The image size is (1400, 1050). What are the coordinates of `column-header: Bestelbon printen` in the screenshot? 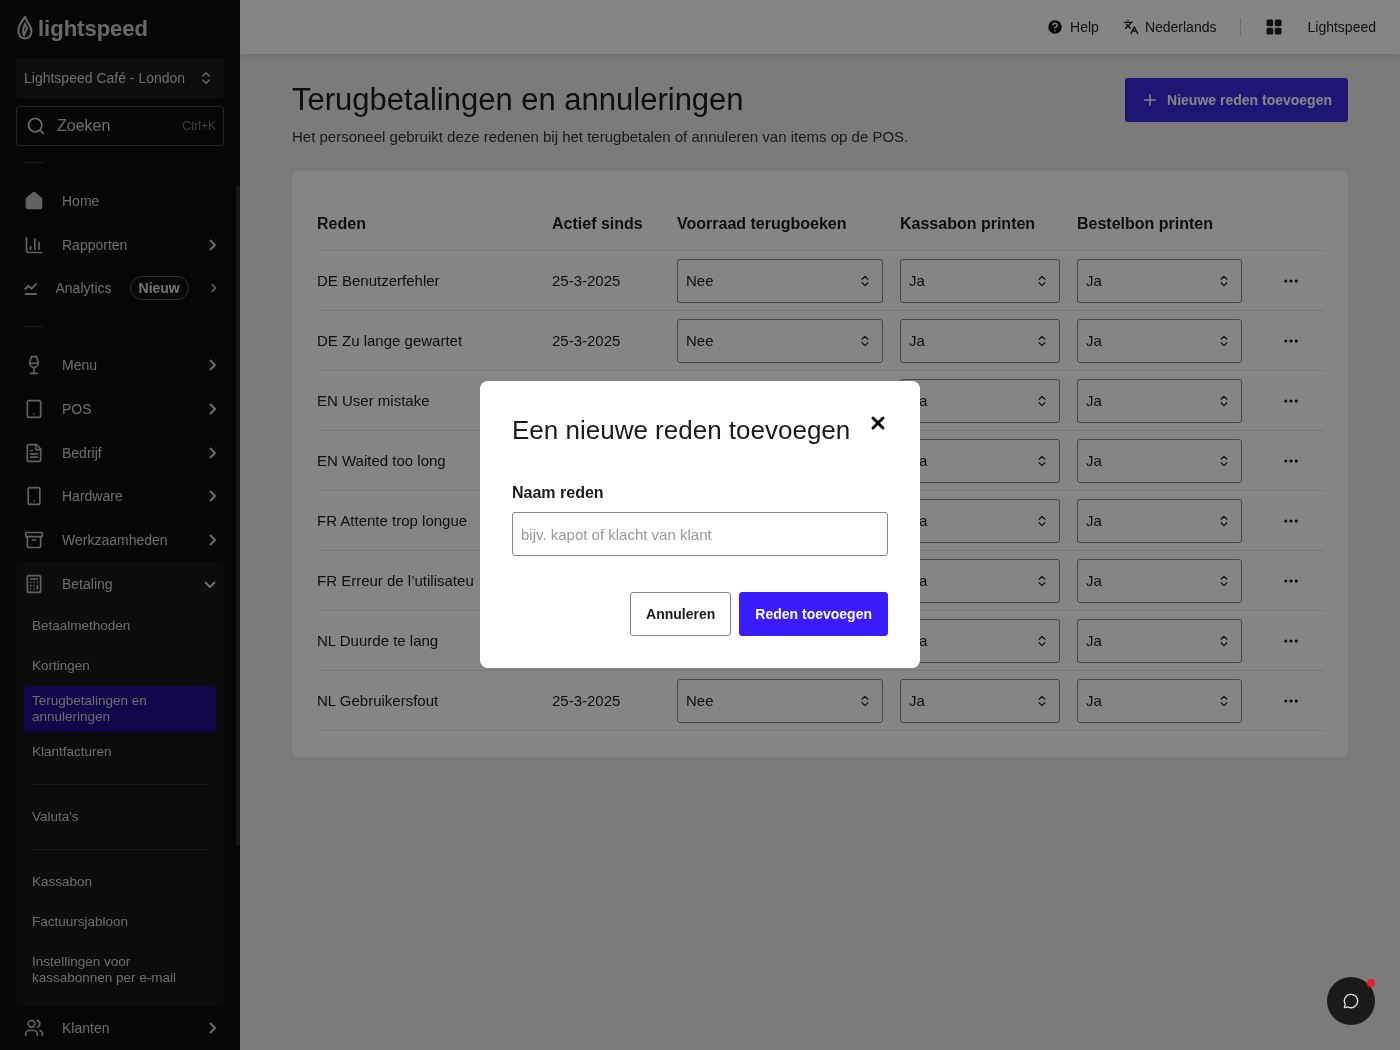 It's located at (1145, 223).